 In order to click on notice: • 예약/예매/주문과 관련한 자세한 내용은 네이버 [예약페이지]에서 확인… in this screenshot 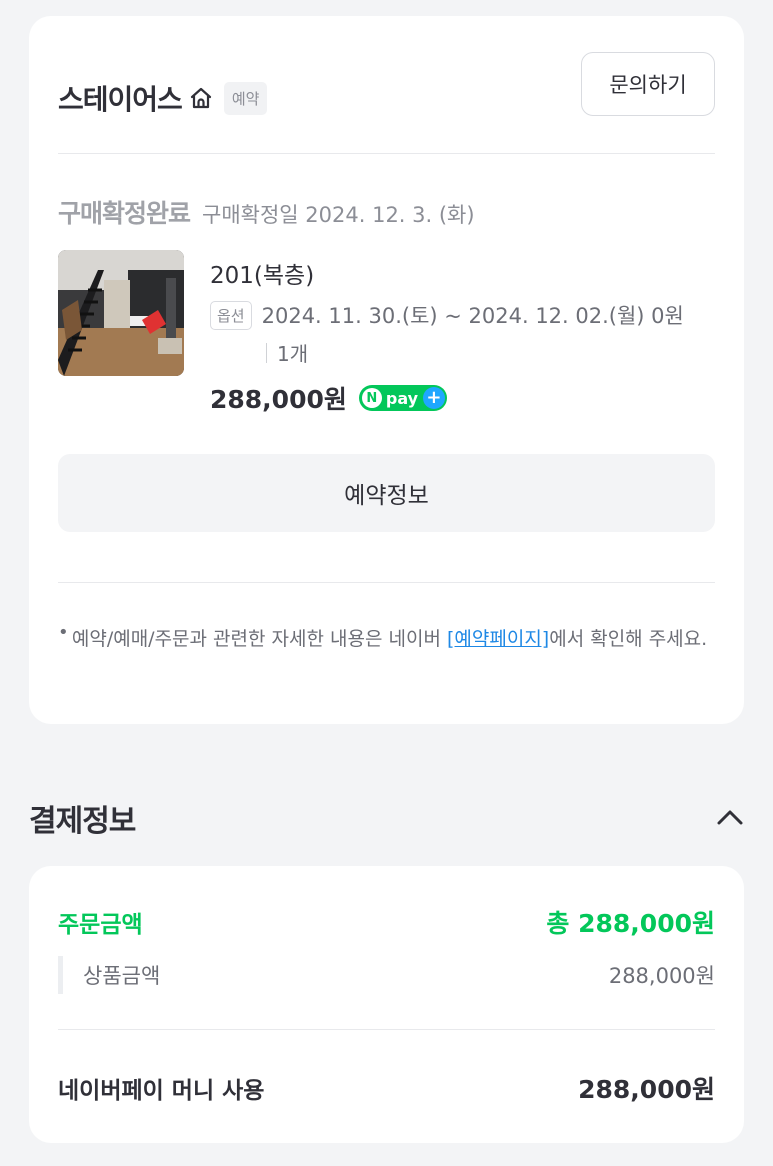, I will do `click(386, 639)`.